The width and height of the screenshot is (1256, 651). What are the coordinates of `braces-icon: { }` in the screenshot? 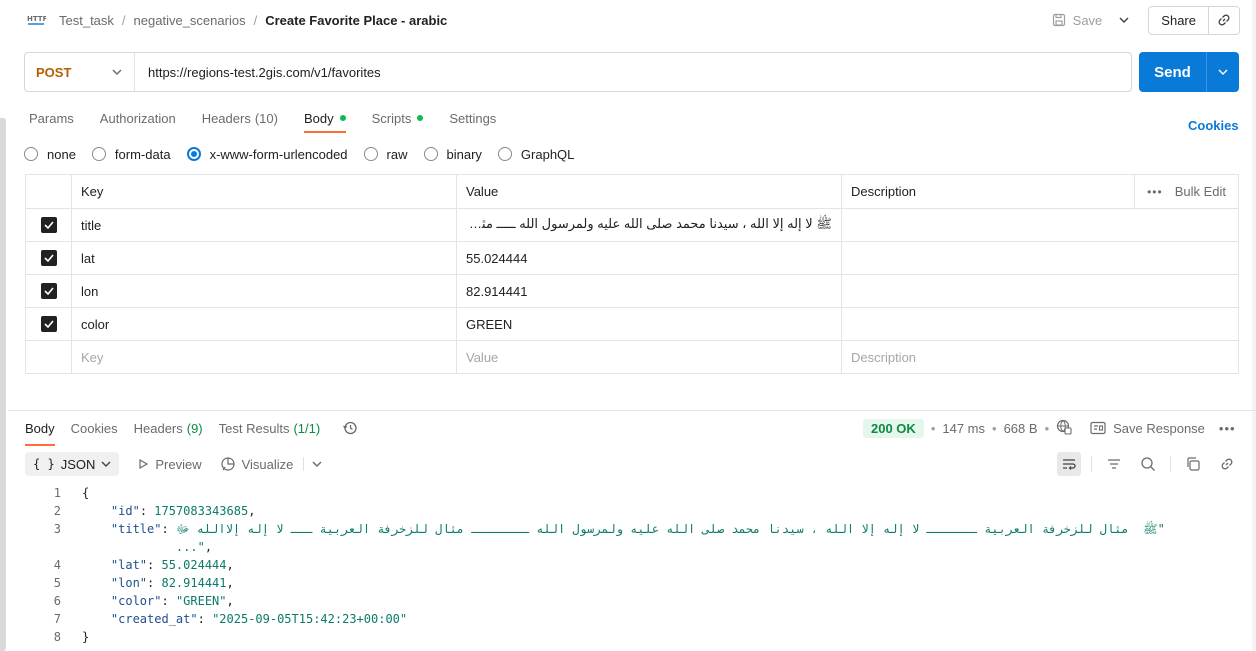 It's located at (44, 464).